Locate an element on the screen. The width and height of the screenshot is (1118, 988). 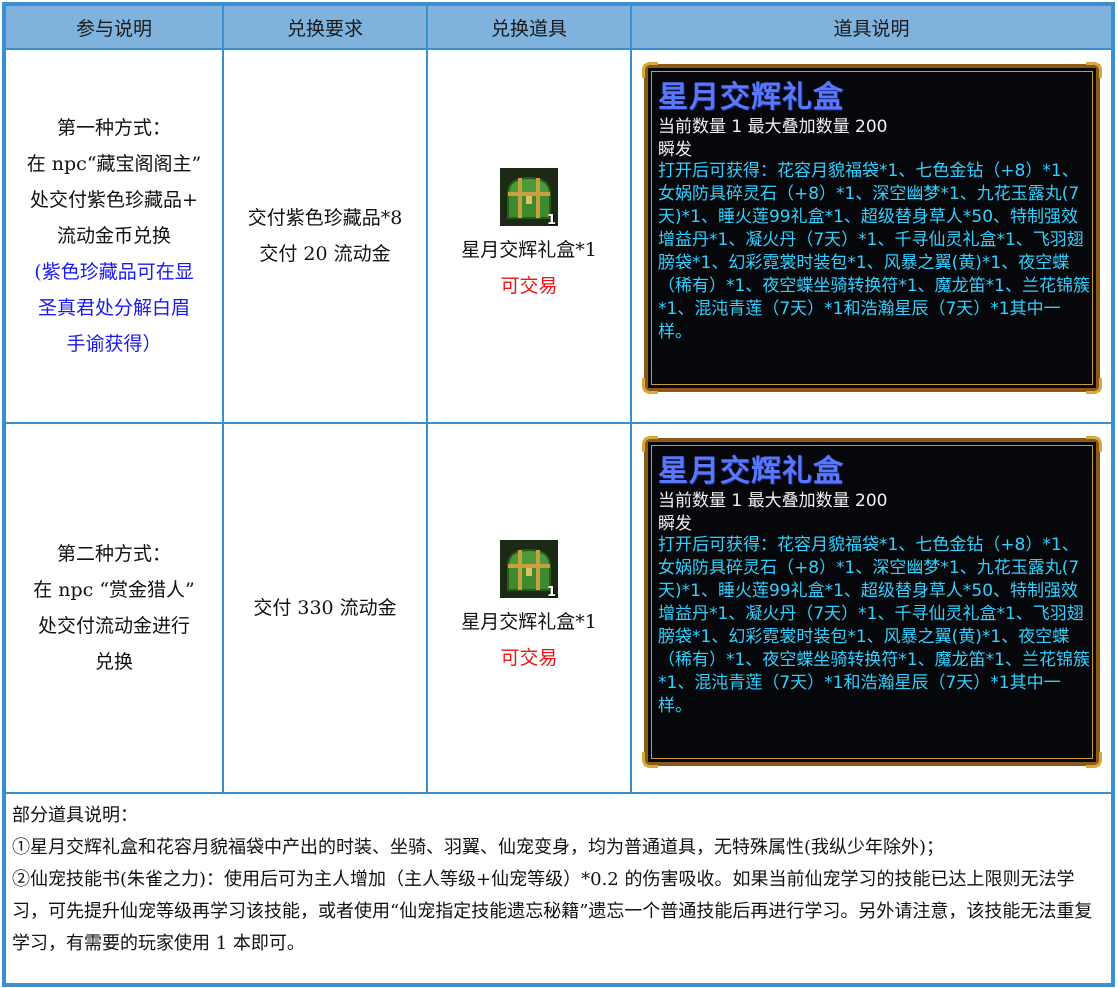
header-participation: 参与说明 is located at coordinates (114, 27).